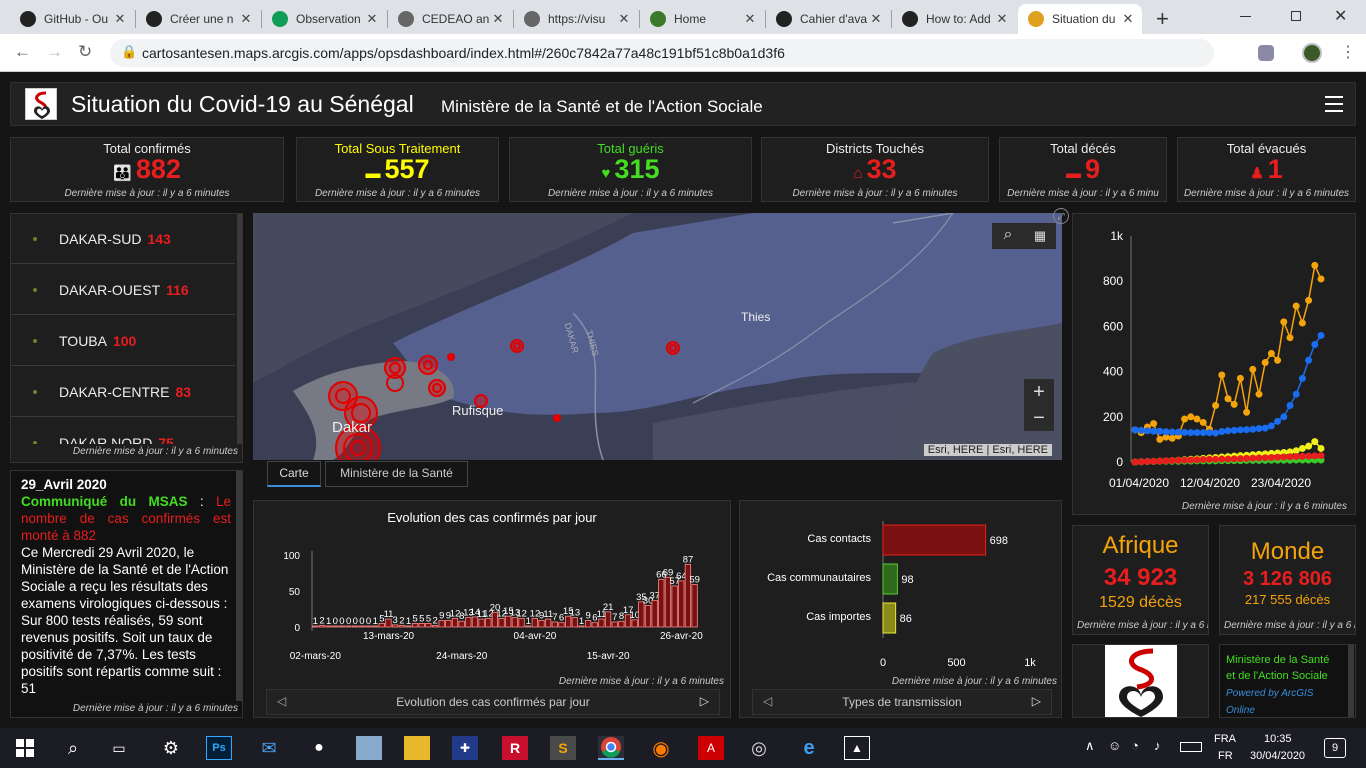  Describe the element at coordinates (294, 474) in the screenshot. I see `tab-carte: Carte` at that location.